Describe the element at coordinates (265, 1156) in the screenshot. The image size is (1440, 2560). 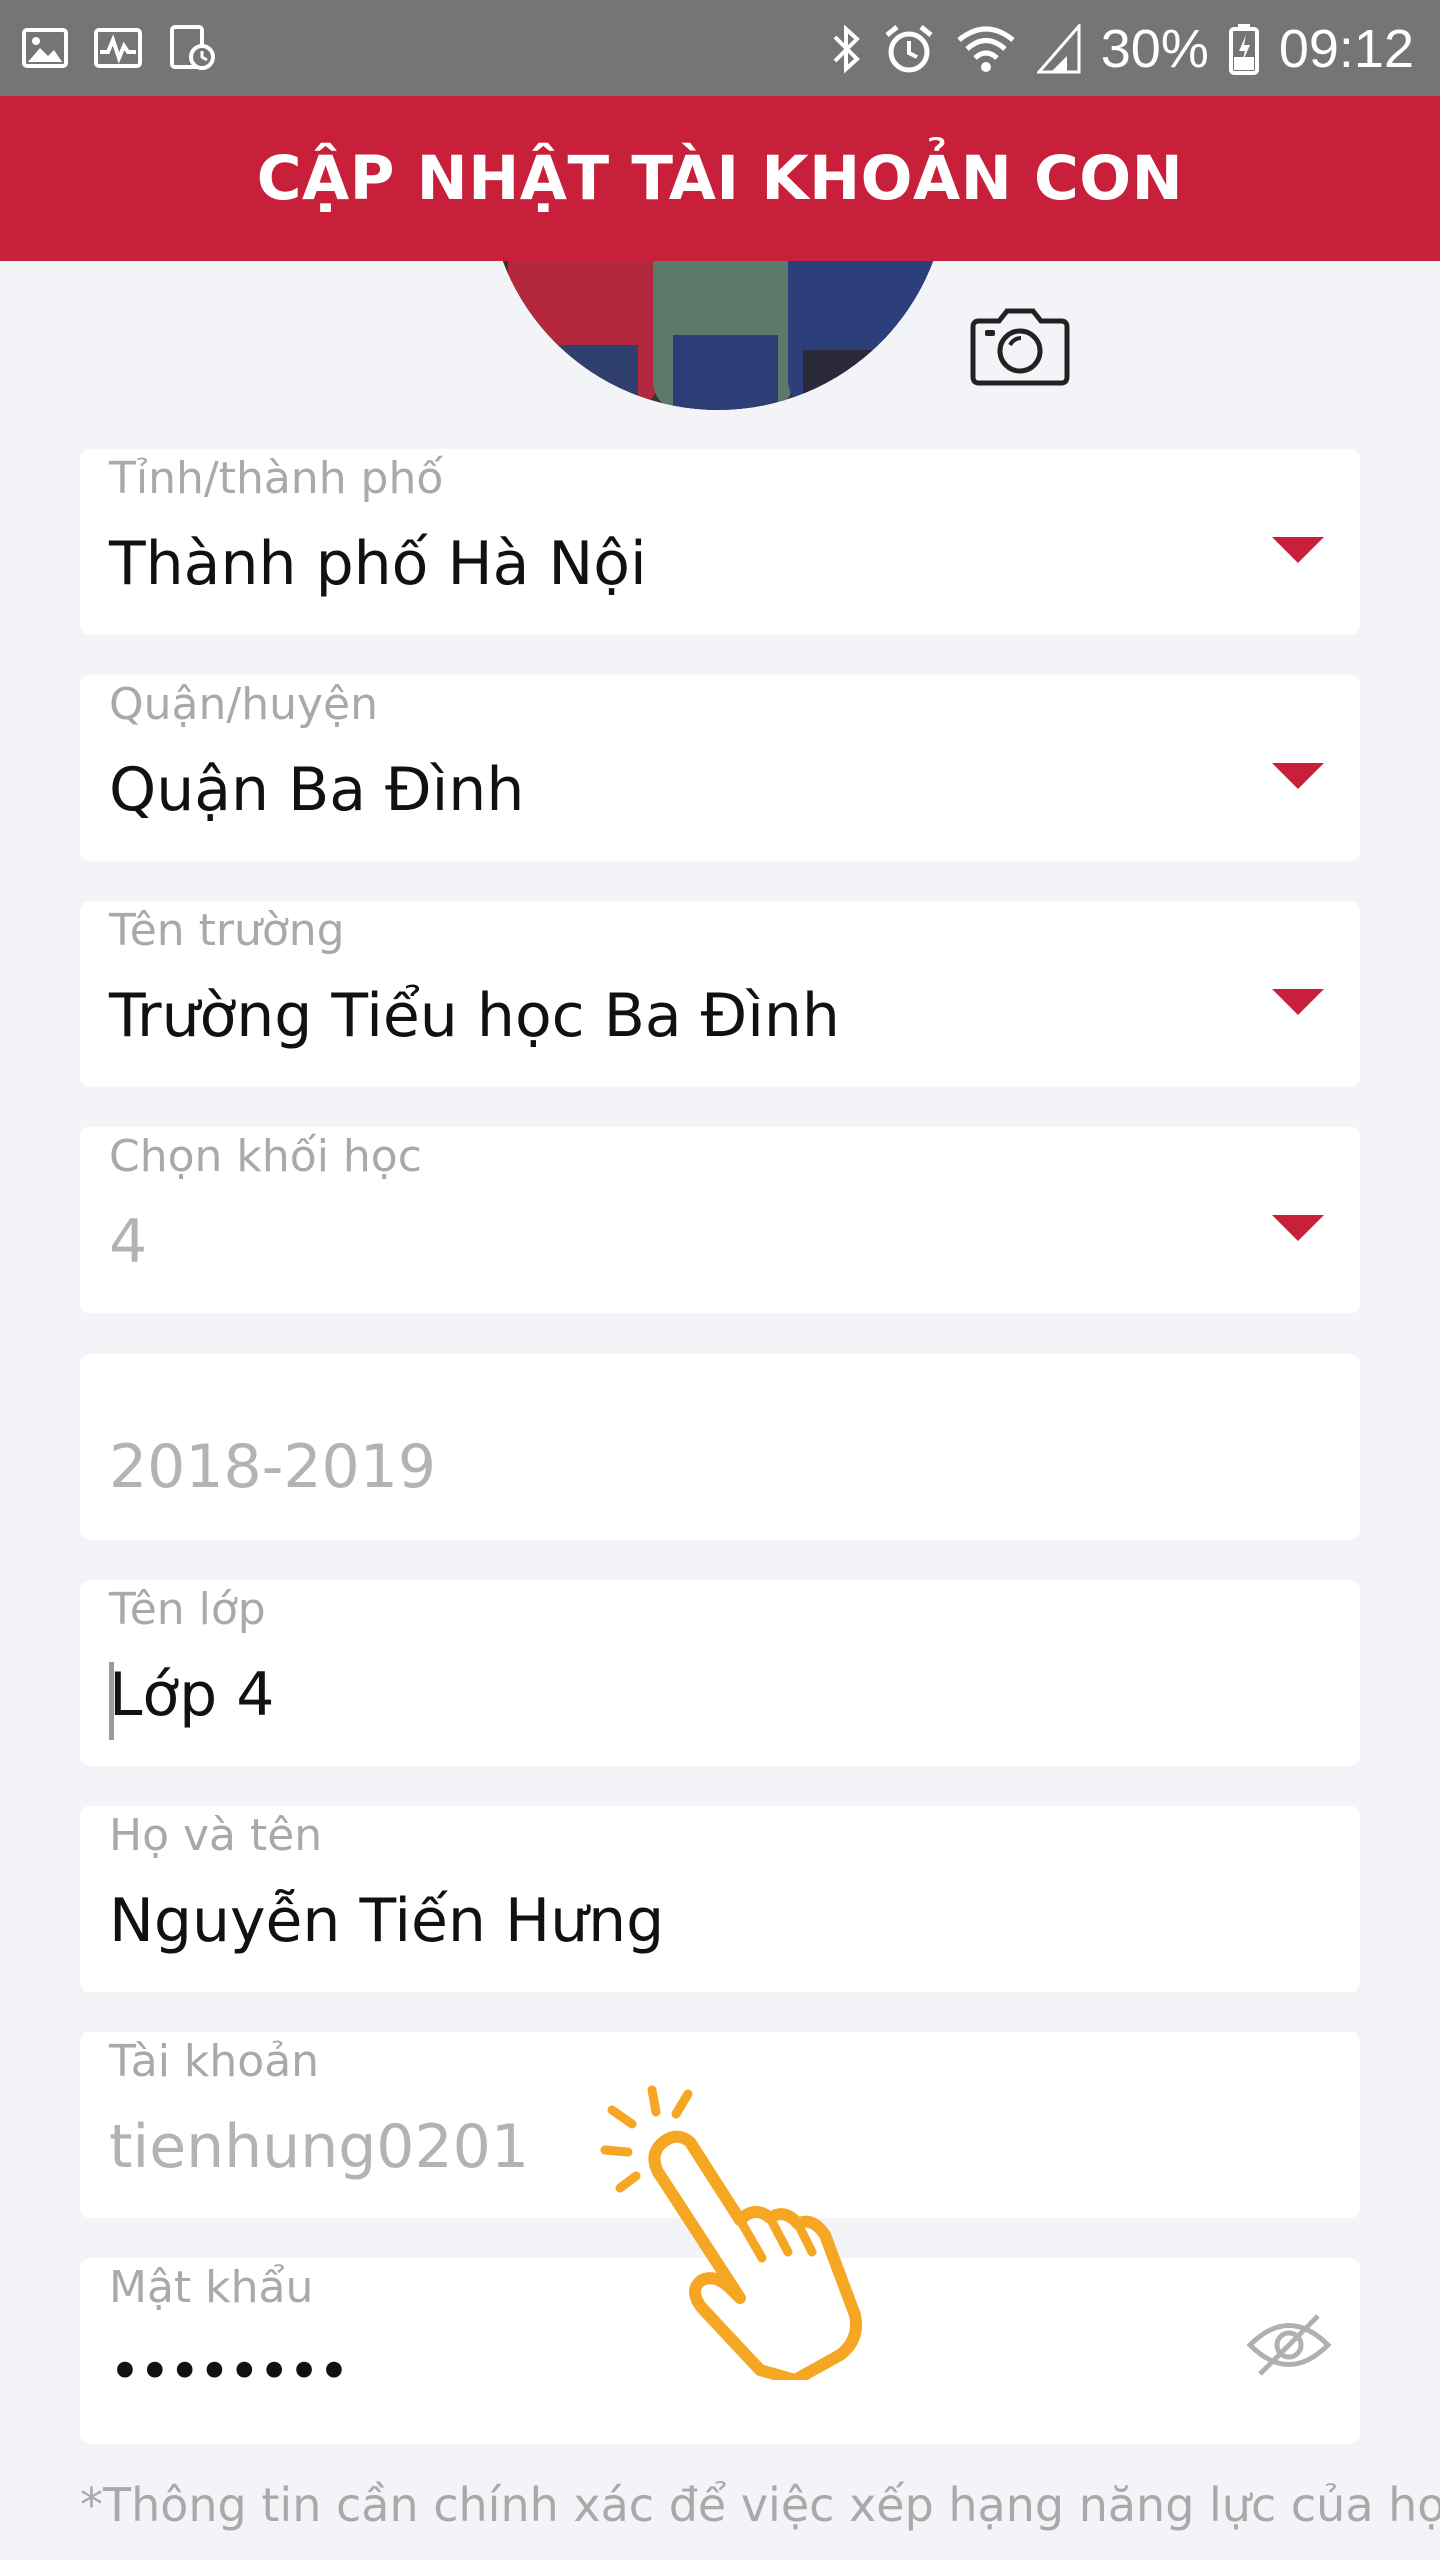
I see `grade-label: Chọn khối học` at that location.